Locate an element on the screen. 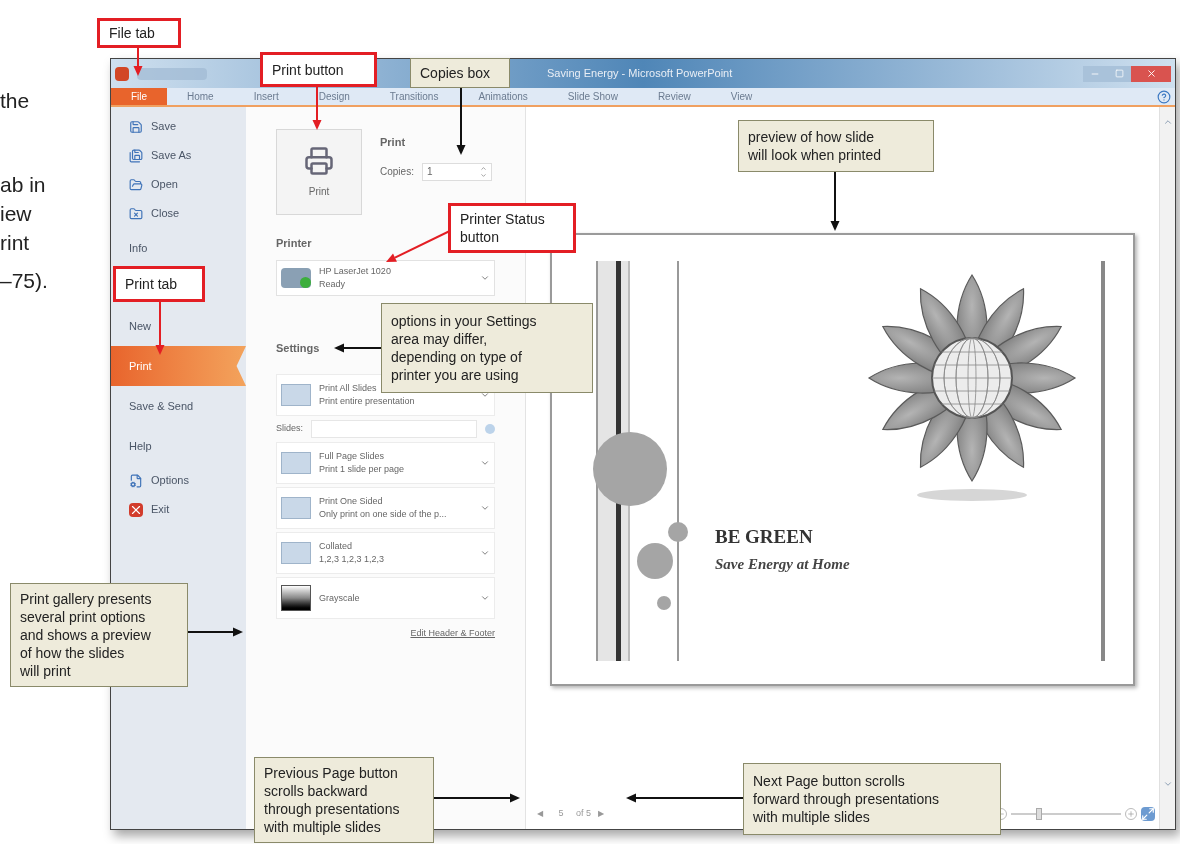 Image resolution: width=1180 pixels, height=844 pixels. quick-access-toolbar is located at coordinates (172, 73).